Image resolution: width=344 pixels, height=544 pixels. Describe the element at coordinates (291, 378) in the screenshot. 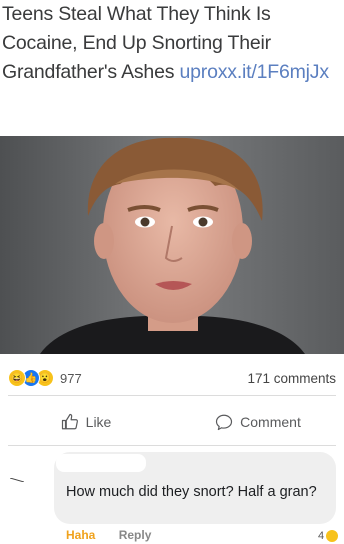

I see `comments-count: 171 comments` at that location.